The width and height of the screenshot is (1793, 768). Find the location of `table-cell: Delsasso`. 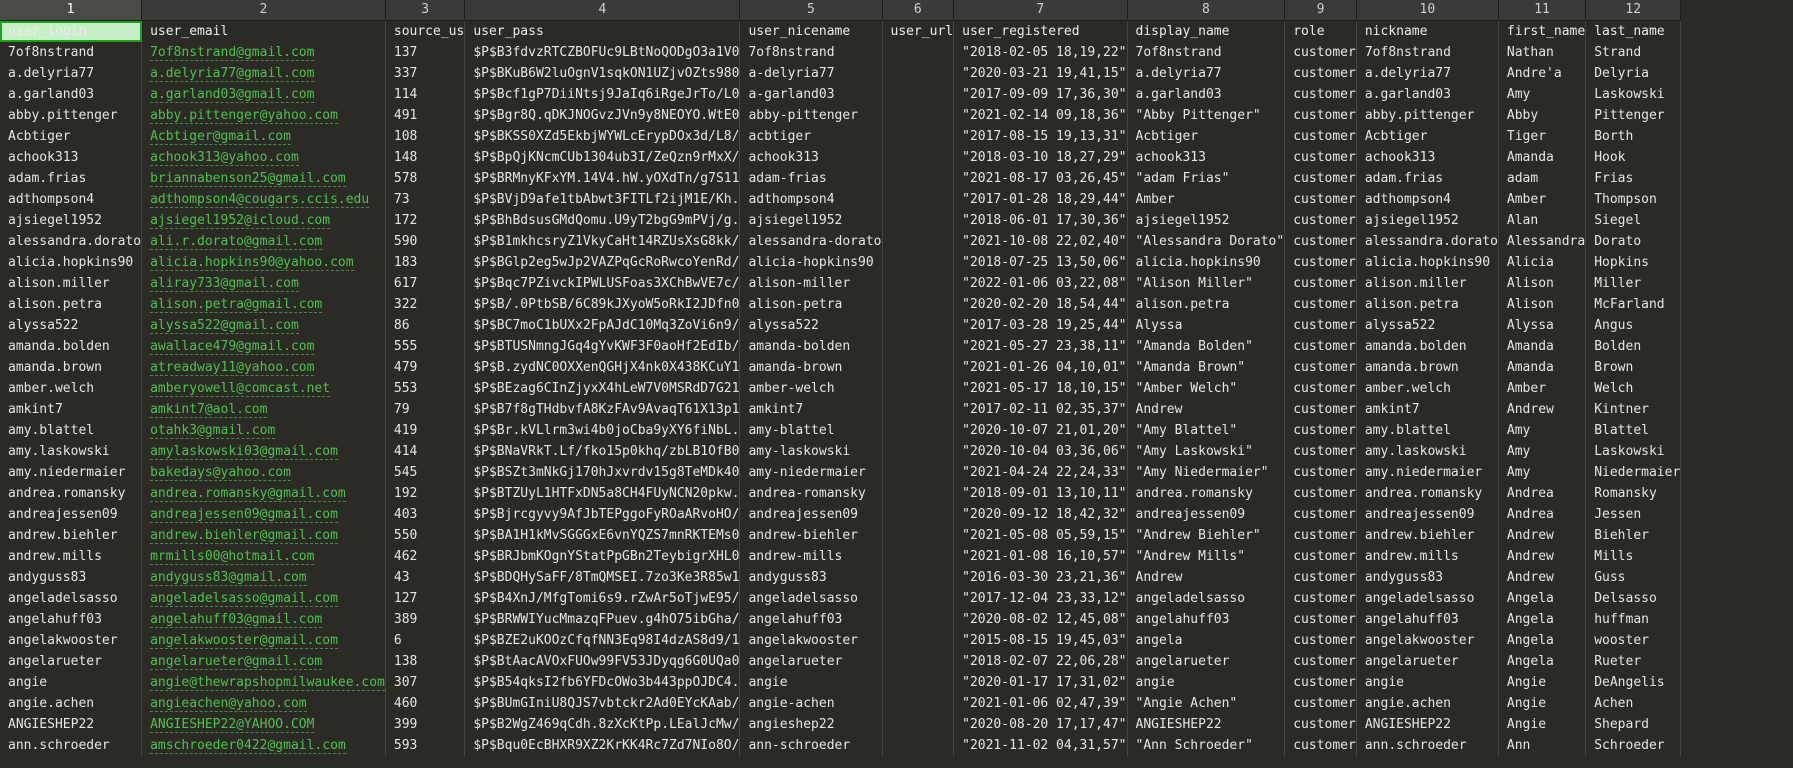

table-cell: Delsasso is located at coordinates (1633, 598).